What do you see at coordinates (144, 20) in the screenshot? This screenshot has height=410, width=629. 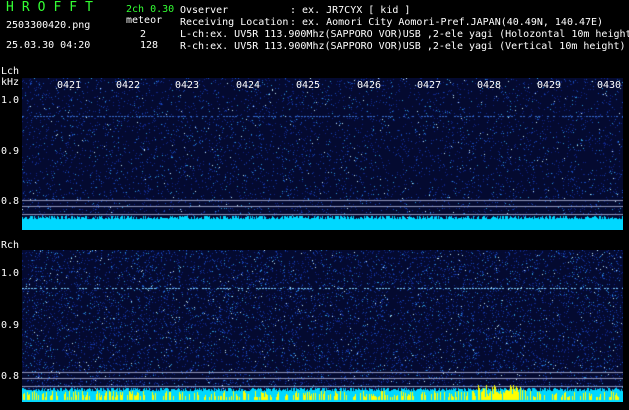 I see `meteor-counter-label: meteor` at bounding box center [144, 20].